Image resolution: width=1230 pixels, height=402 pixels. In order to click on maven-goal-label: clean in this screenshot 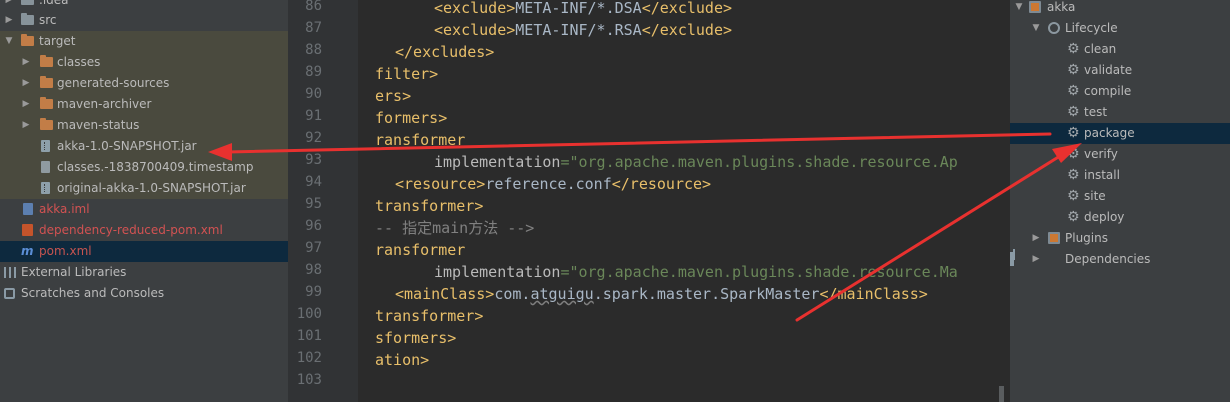, I will do `click(1100, 49)`.